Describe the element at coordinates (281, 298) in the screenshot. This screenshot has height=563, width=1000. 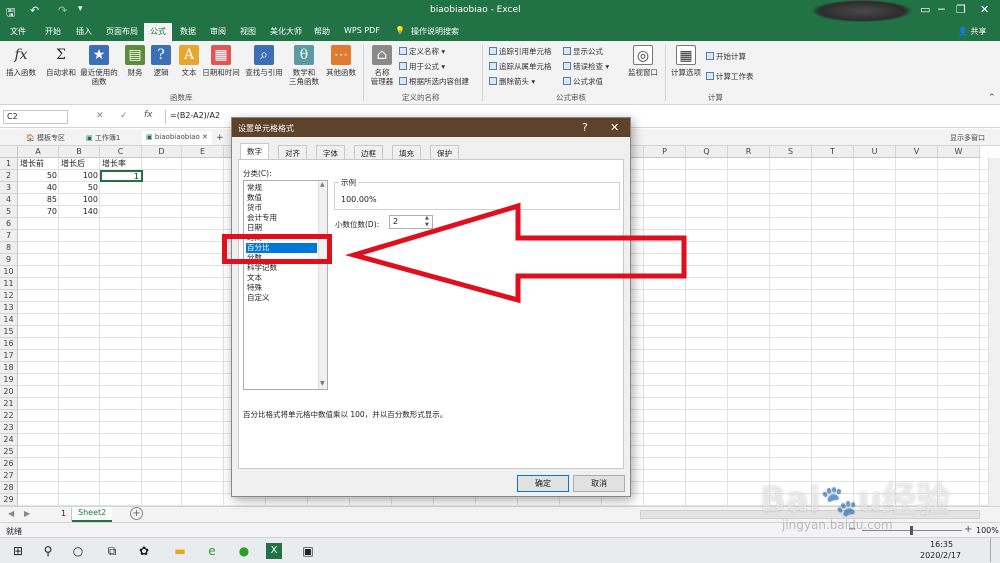
I see `category-item: 自定义` at that location.